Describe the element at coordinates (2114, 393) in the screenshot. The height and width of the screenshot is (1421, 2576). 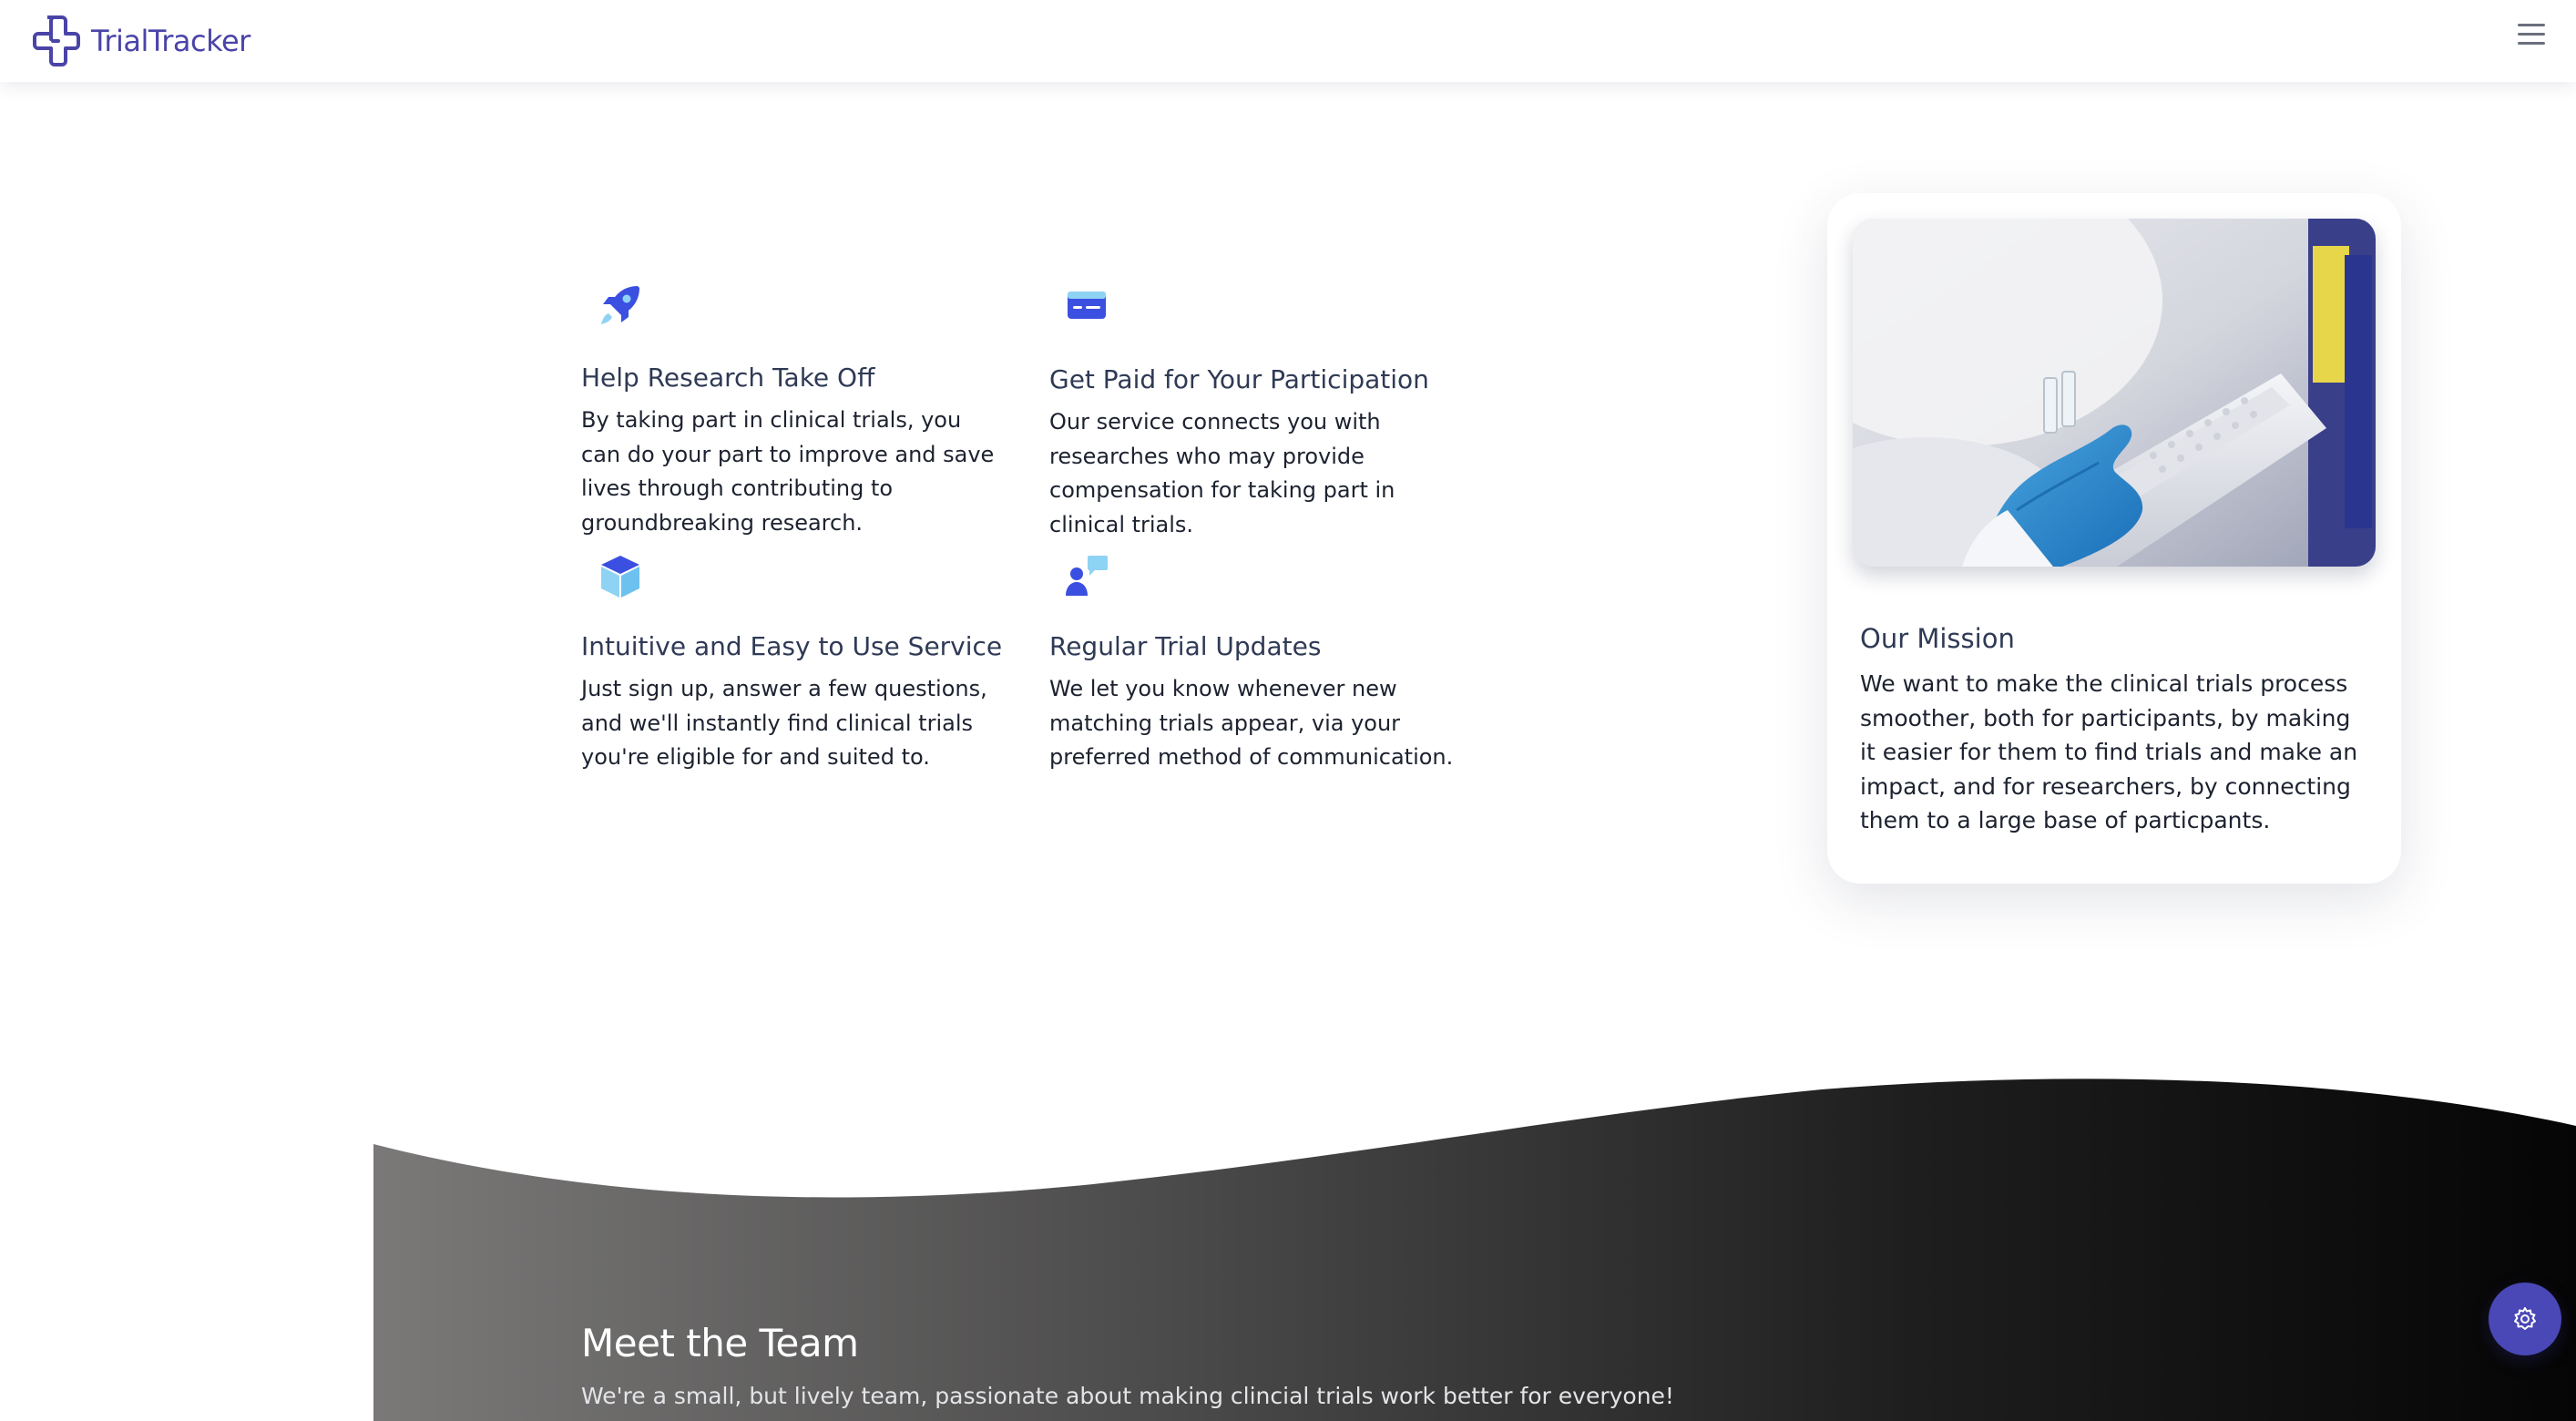
I see `lab-photo` at that location.